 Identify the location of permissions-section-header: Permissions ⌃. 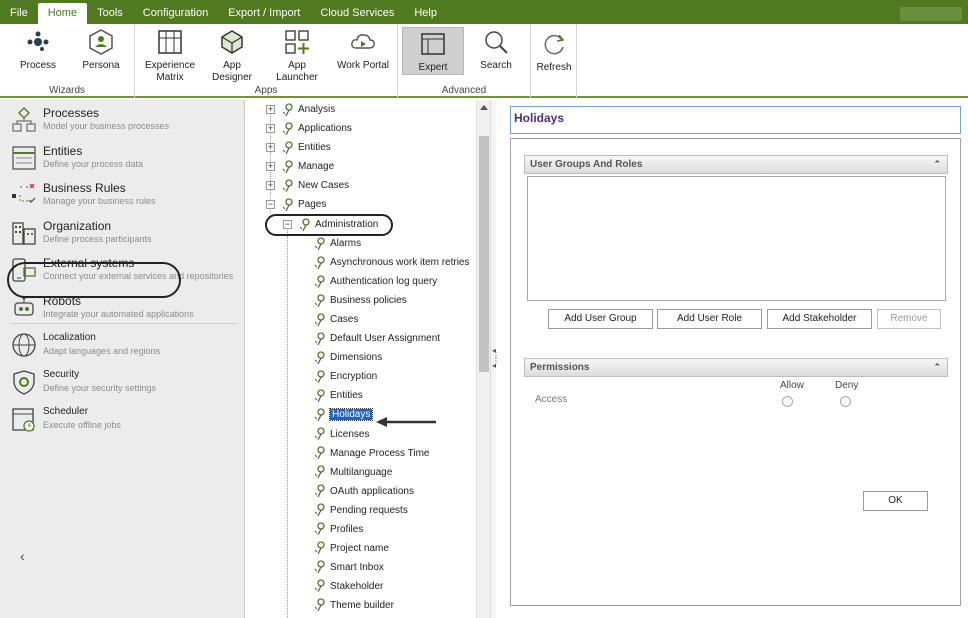
(736, 367).